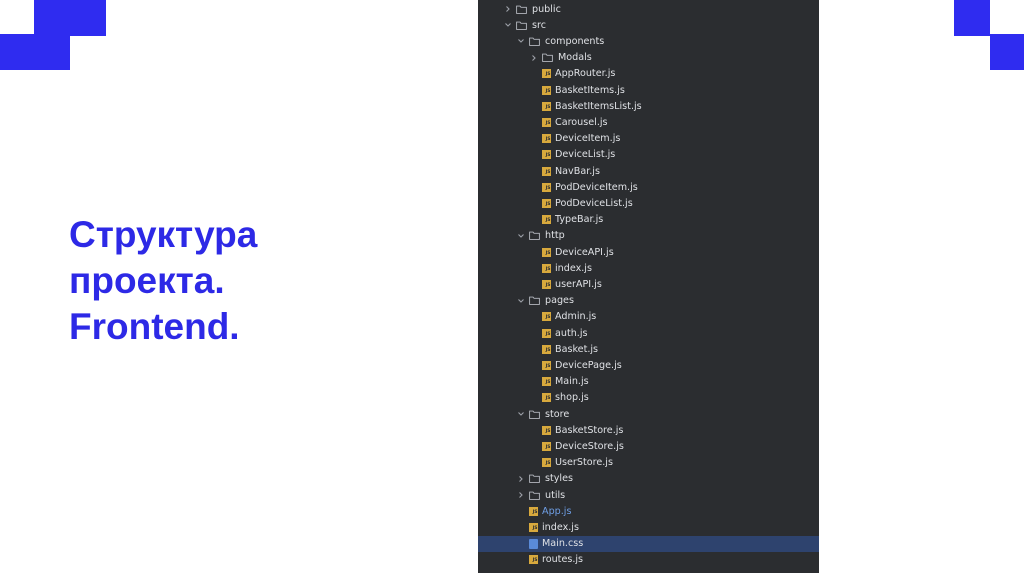 This screenshot has width=1024, height=574. What do you see at coordinates (577, 171) in the screenshot?
I see `tree-item-label: NavBar.js` at bounding box center [577, 171].